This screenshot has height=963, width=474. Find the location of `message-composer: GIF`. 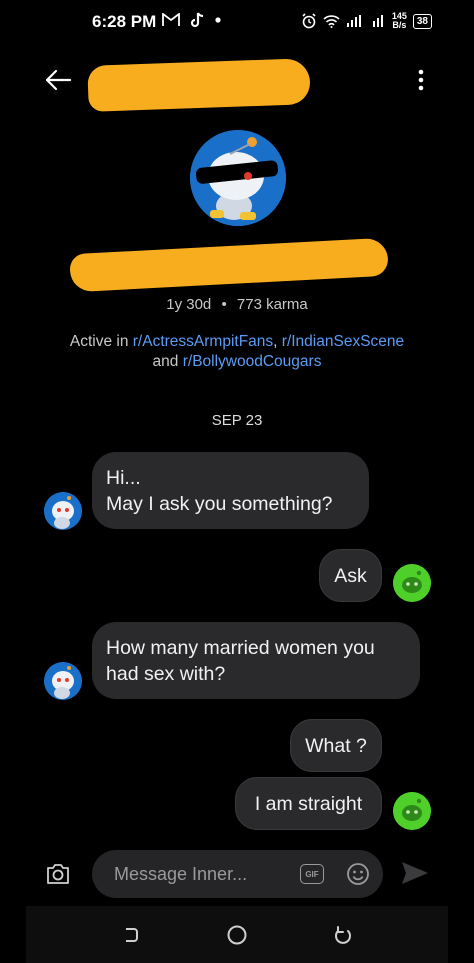

message-composer: GIF is located at coordinates (237, 874).